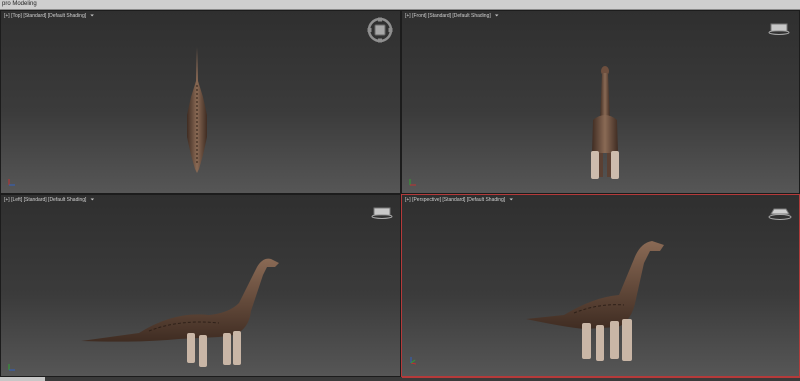 The image size is (800, 381). What do you see at coordinates (182, 313) in the screenshot?
I see `dinosaur-left-view` at bounding box center [182, 313].